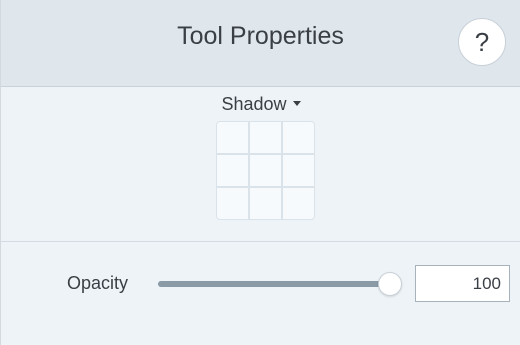 The height and width of the screenshot is (345, 520). What do you see at coordinates (98, 283) in the screenshot?
I see `opacity-label: Opacity` at bounding box center [98, 283].